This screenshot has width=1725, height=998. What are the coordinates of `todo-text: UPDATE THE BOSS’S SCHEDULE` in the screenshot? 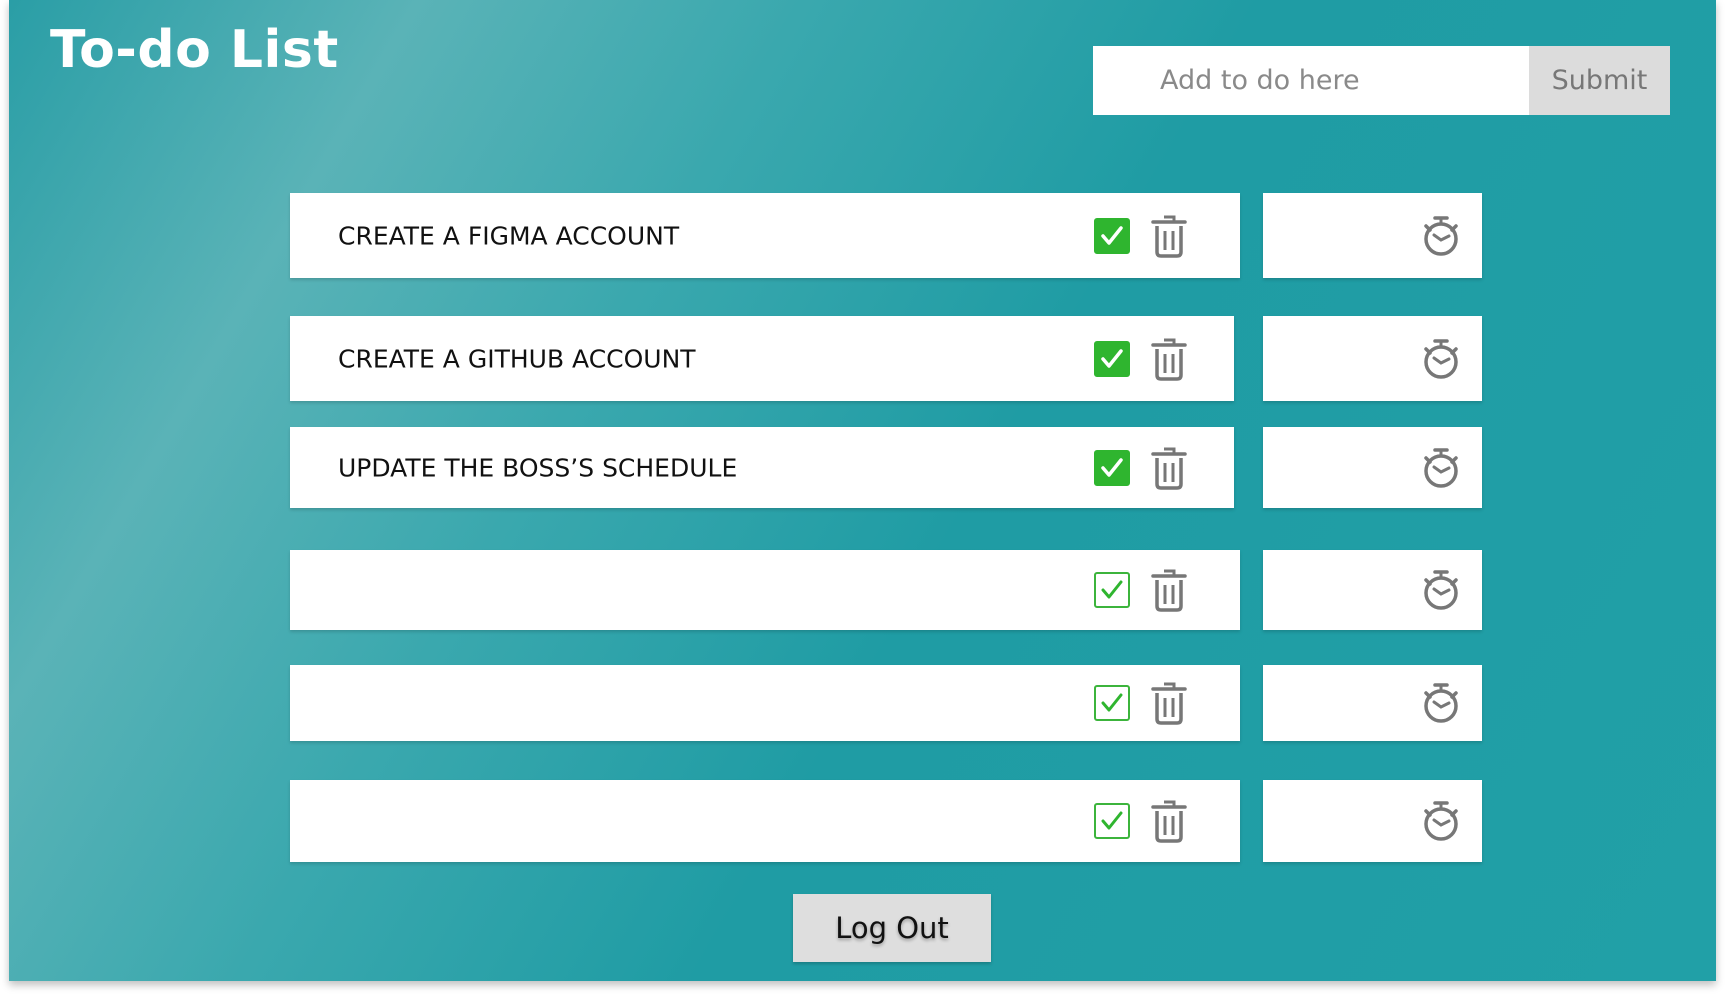 It's located at (538, 467).